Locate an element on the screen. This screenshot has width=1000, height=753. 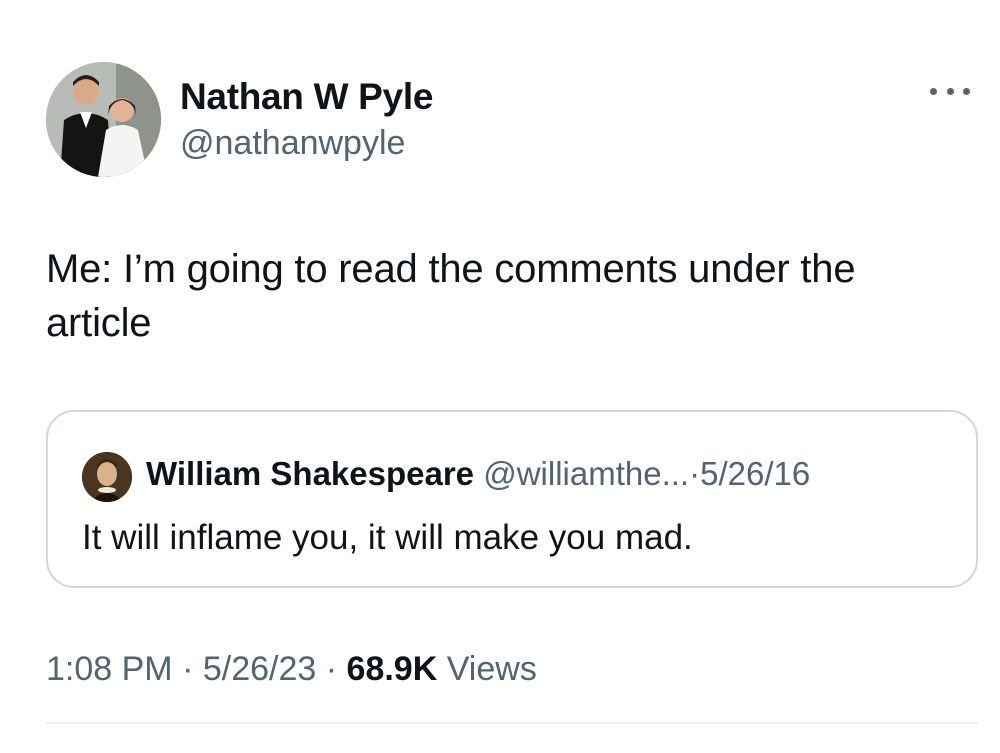
author-avatar is located at coordinates (103, 119).